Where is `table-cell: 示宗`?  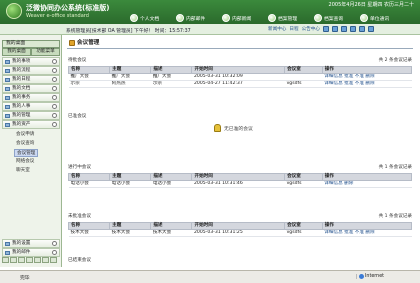
table-cell: 示宗 is located at coordinates (89, 84).